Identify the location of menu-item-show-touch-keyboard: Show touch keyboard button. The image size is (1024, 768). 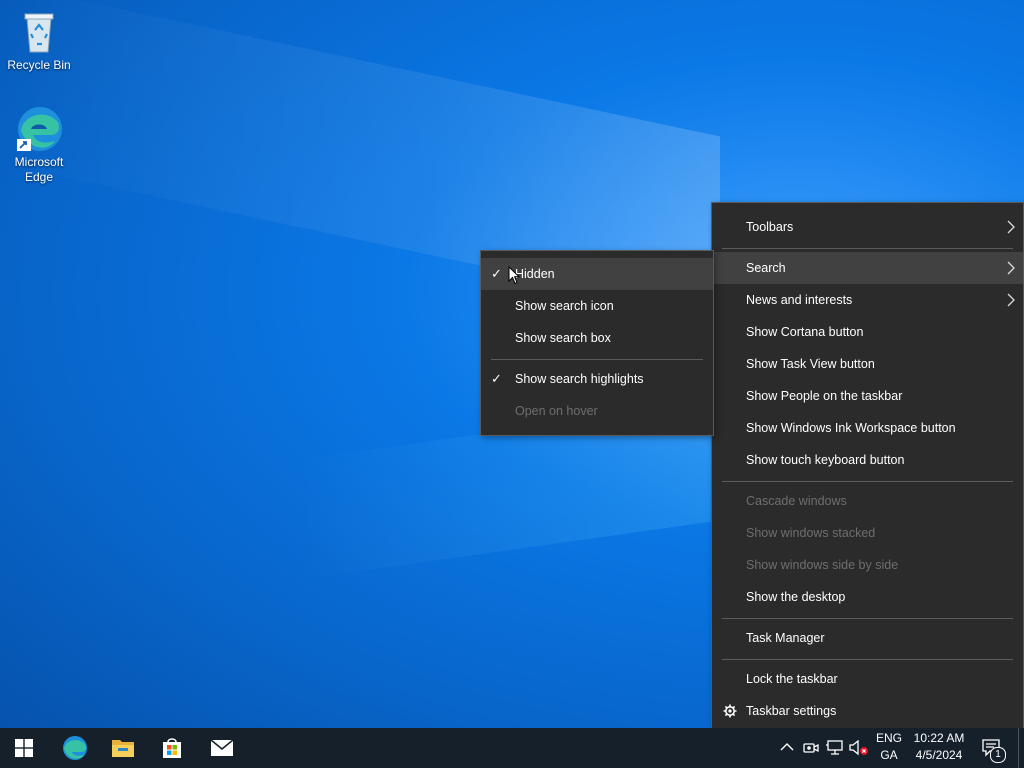
(867, 460).